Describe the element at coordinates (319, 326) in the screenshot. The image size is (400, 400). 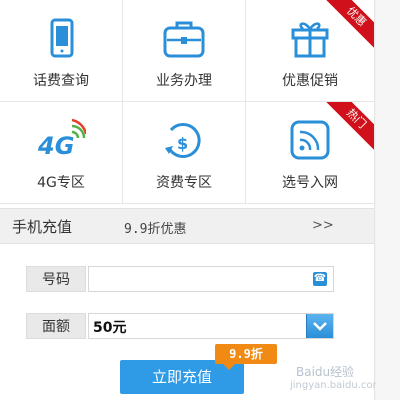
I see `chevron-down-icon` at that location.